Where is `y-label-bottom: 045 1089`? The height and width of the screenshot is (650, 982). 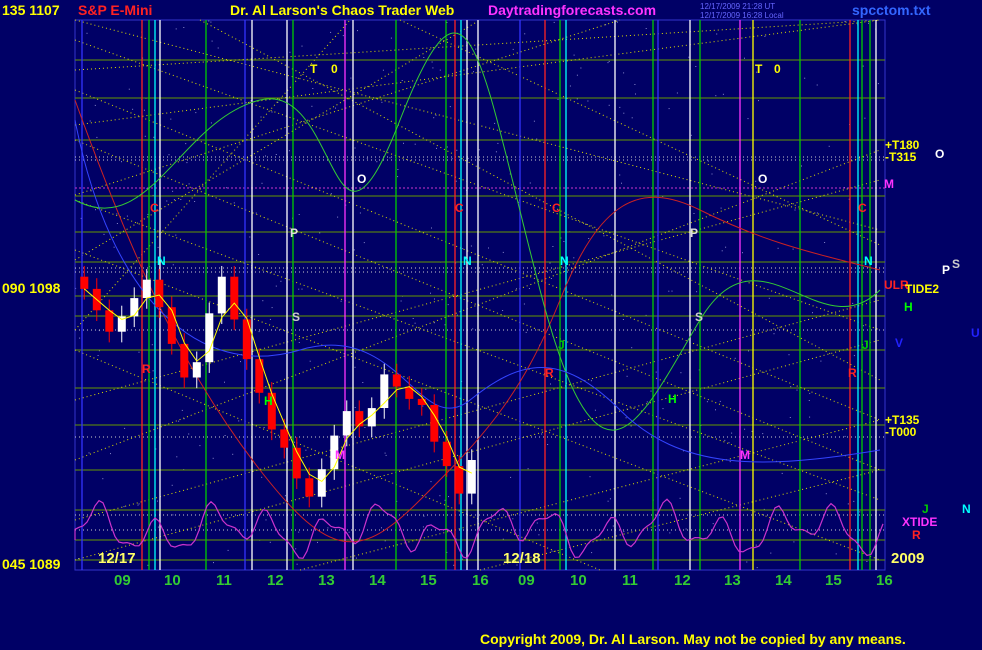
y-label-bottom: 045 1089 is located at coordinates (31, 564).